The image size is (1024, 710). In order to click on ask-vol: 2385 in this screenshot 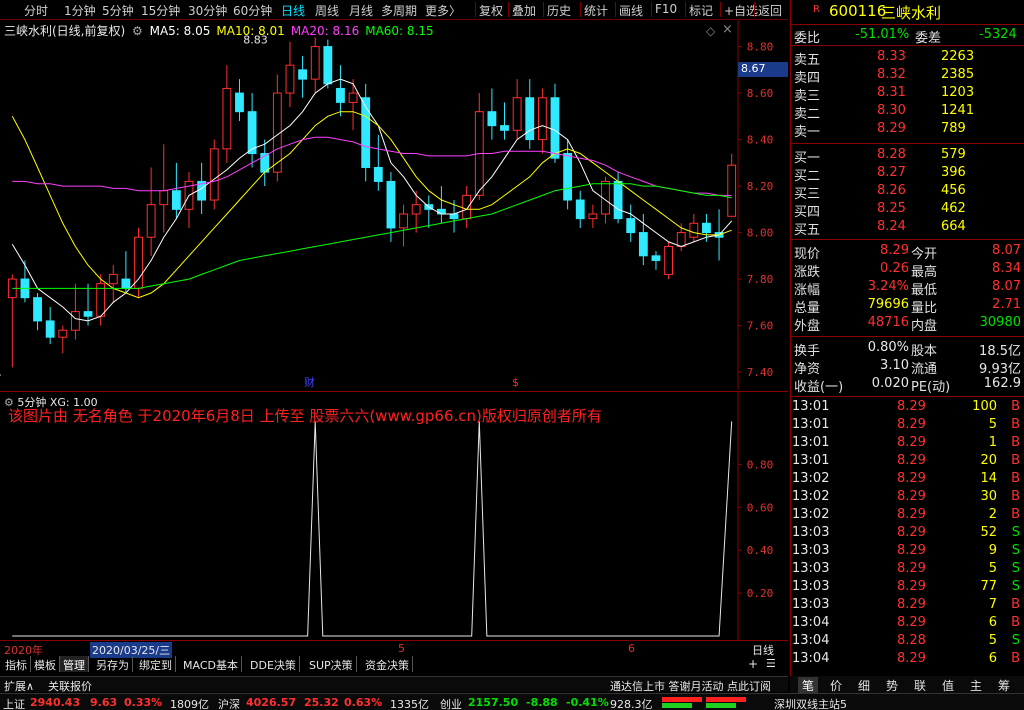, I will do `click(958, 74)`.